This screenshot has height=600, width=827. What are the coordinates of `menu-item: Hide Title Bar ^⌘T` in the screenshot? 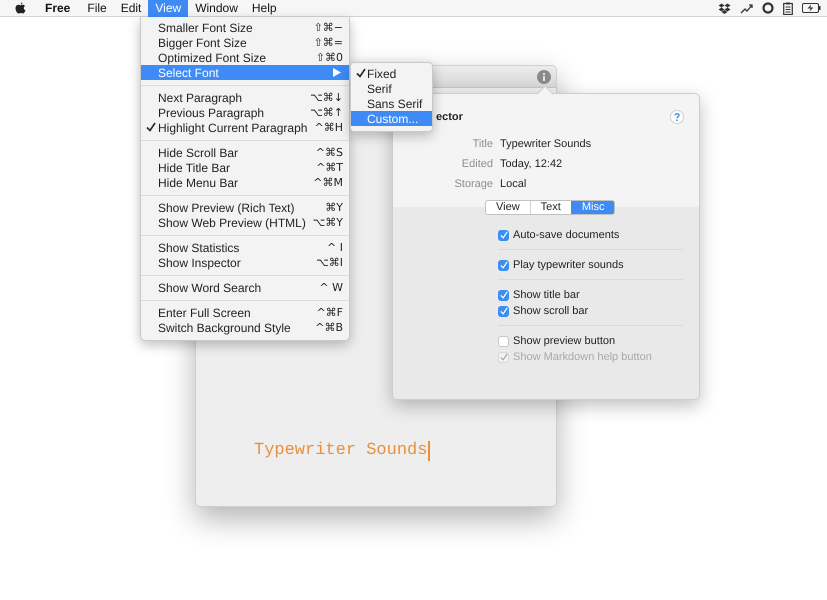 It's located at (245, 167).